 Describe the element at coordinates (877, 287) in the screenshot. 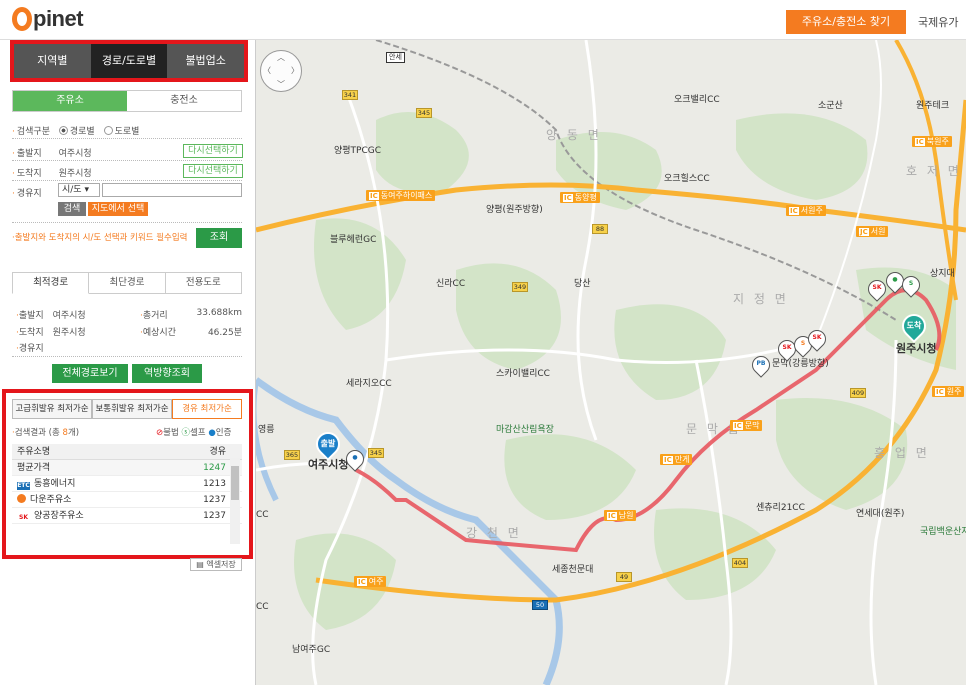

I see `sk-station-icon: SK` at that location.